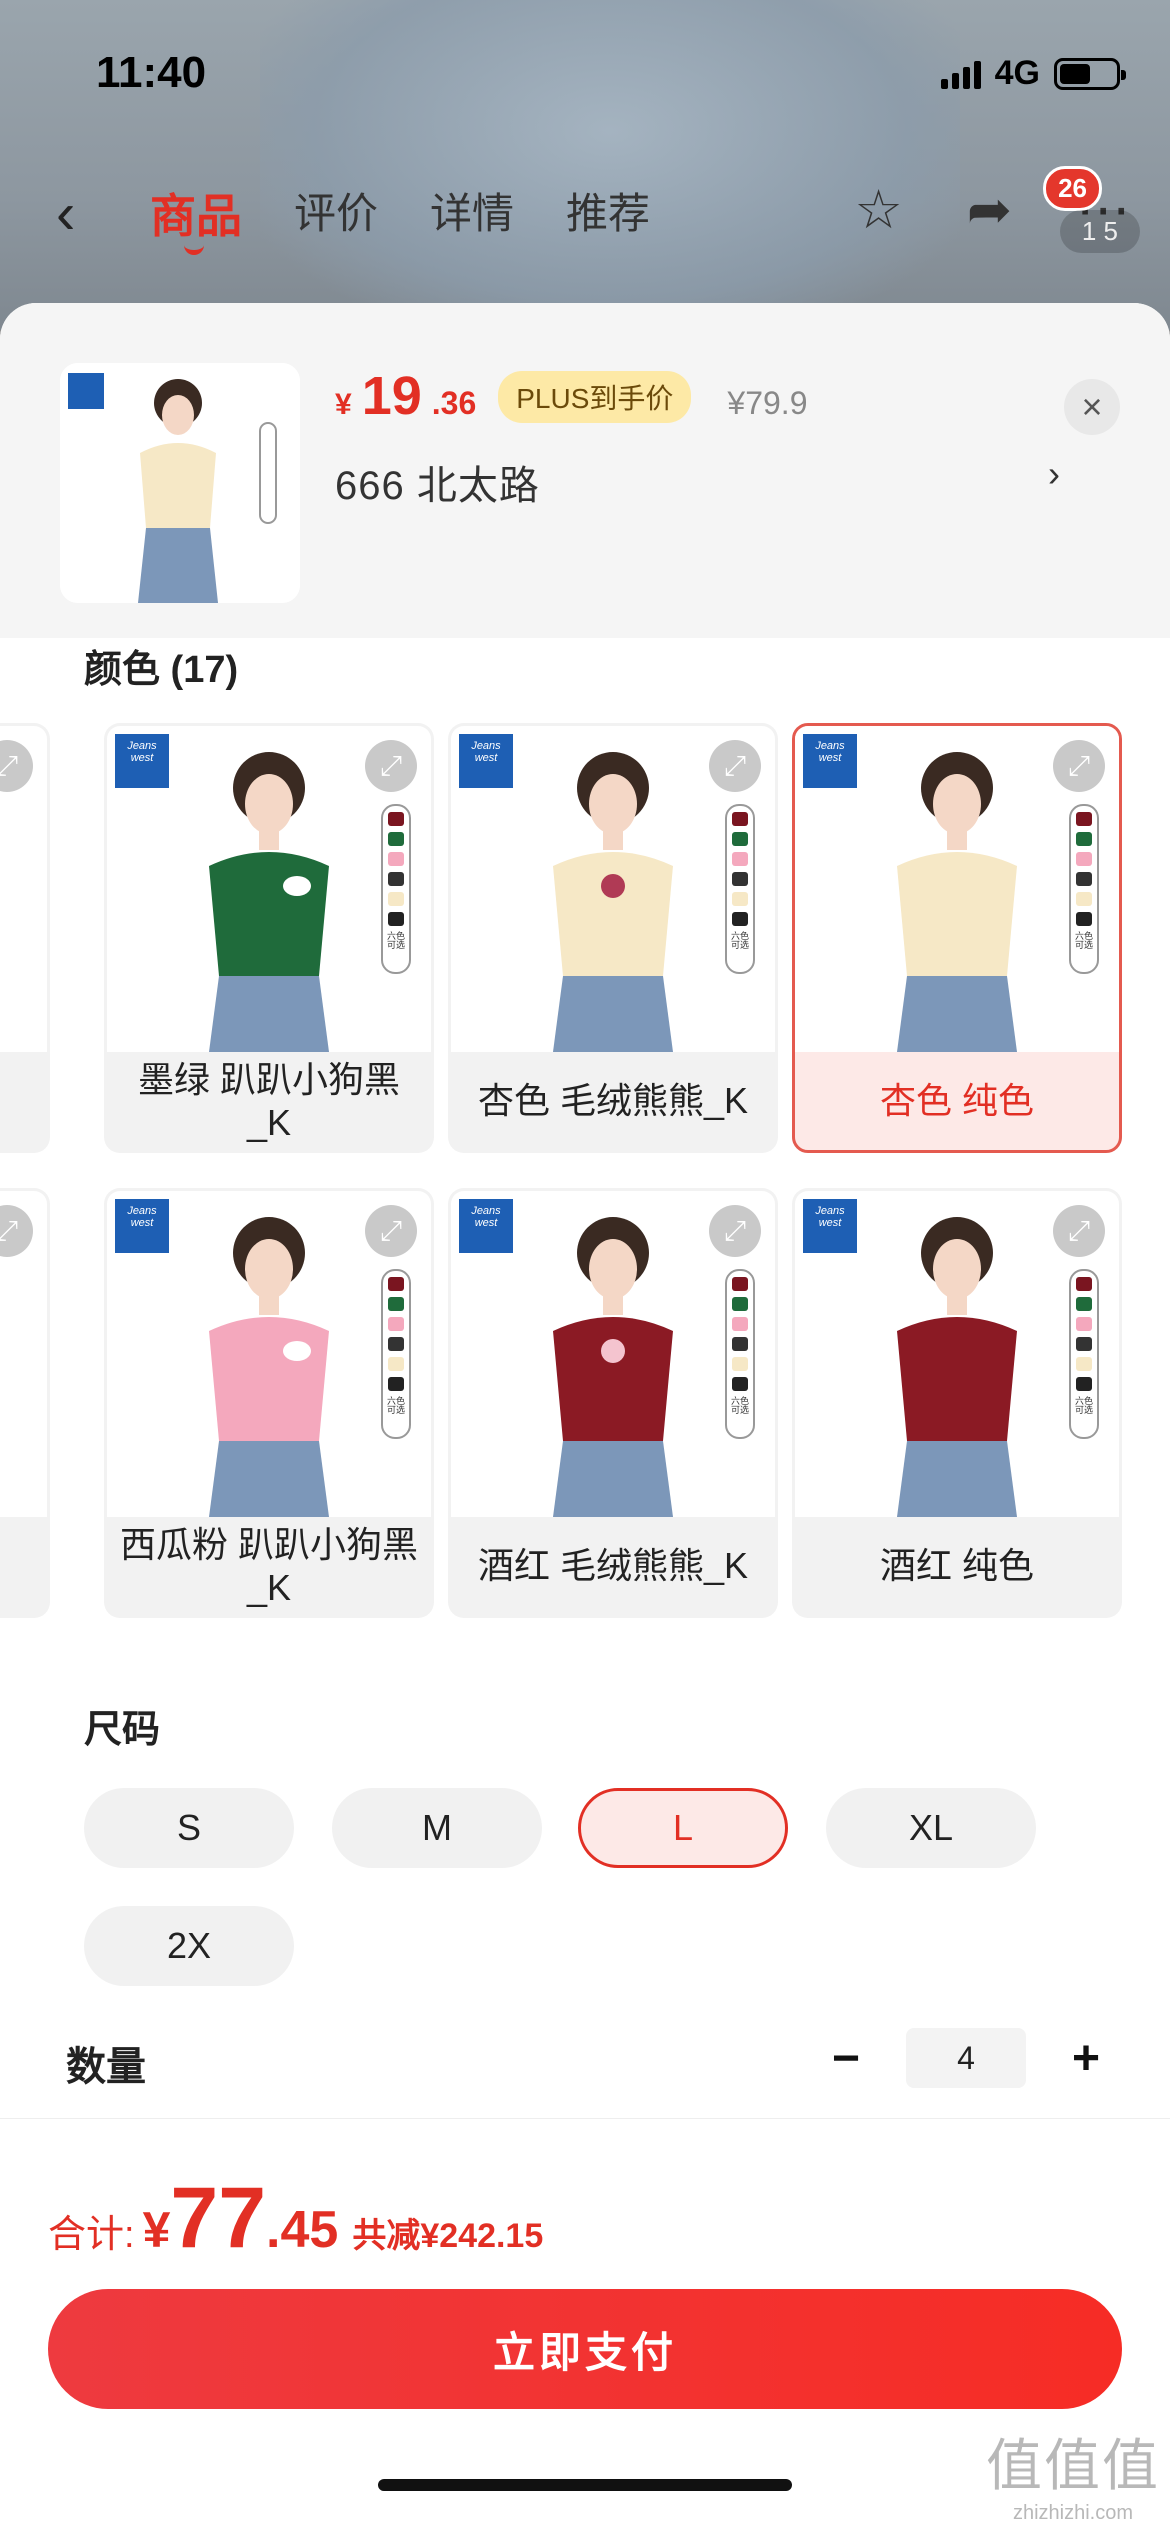  I want to click on chevron-right-icon: ›, so click(1054, 474).